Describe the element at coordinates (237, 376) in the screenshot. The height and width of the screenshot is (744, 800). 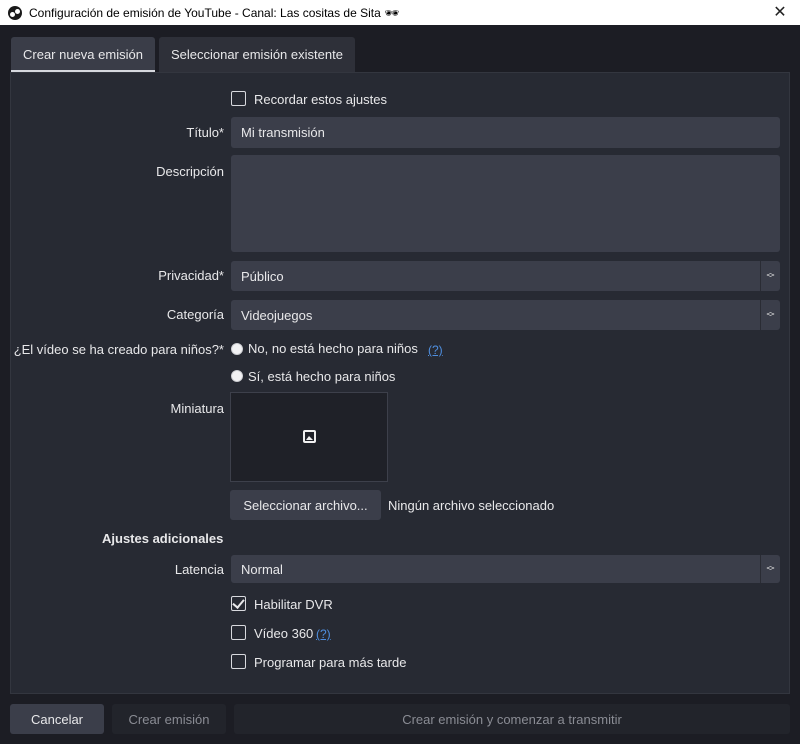
I see `kids-yes-radio` at that location.